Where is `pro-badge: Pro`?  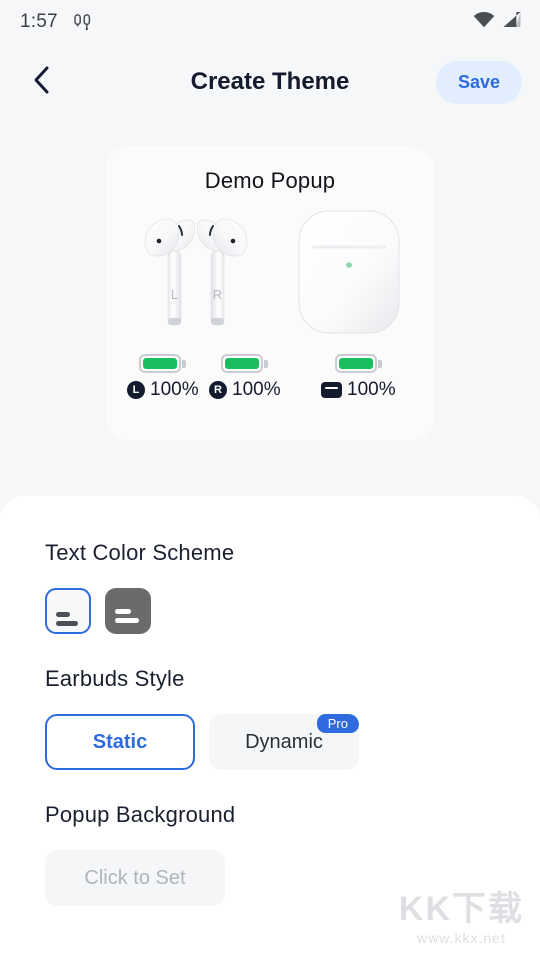 pro-badge: Pro is located at coordinates (337, 723).